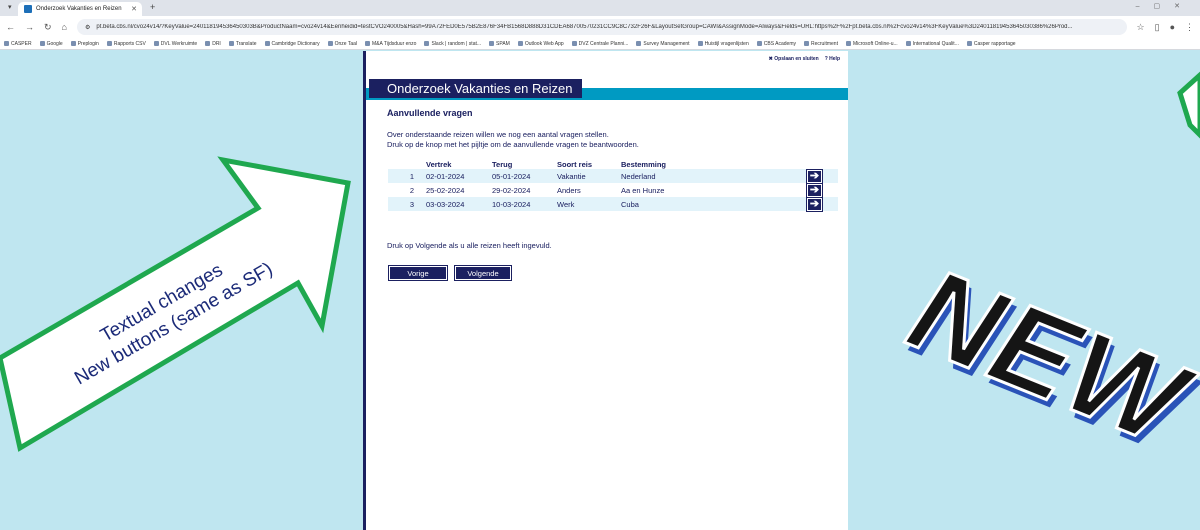 This screenshot has width=1200, height=530. I want to click on bookmark-label: M&A Tijdsduur enzo, so click(394, 43).